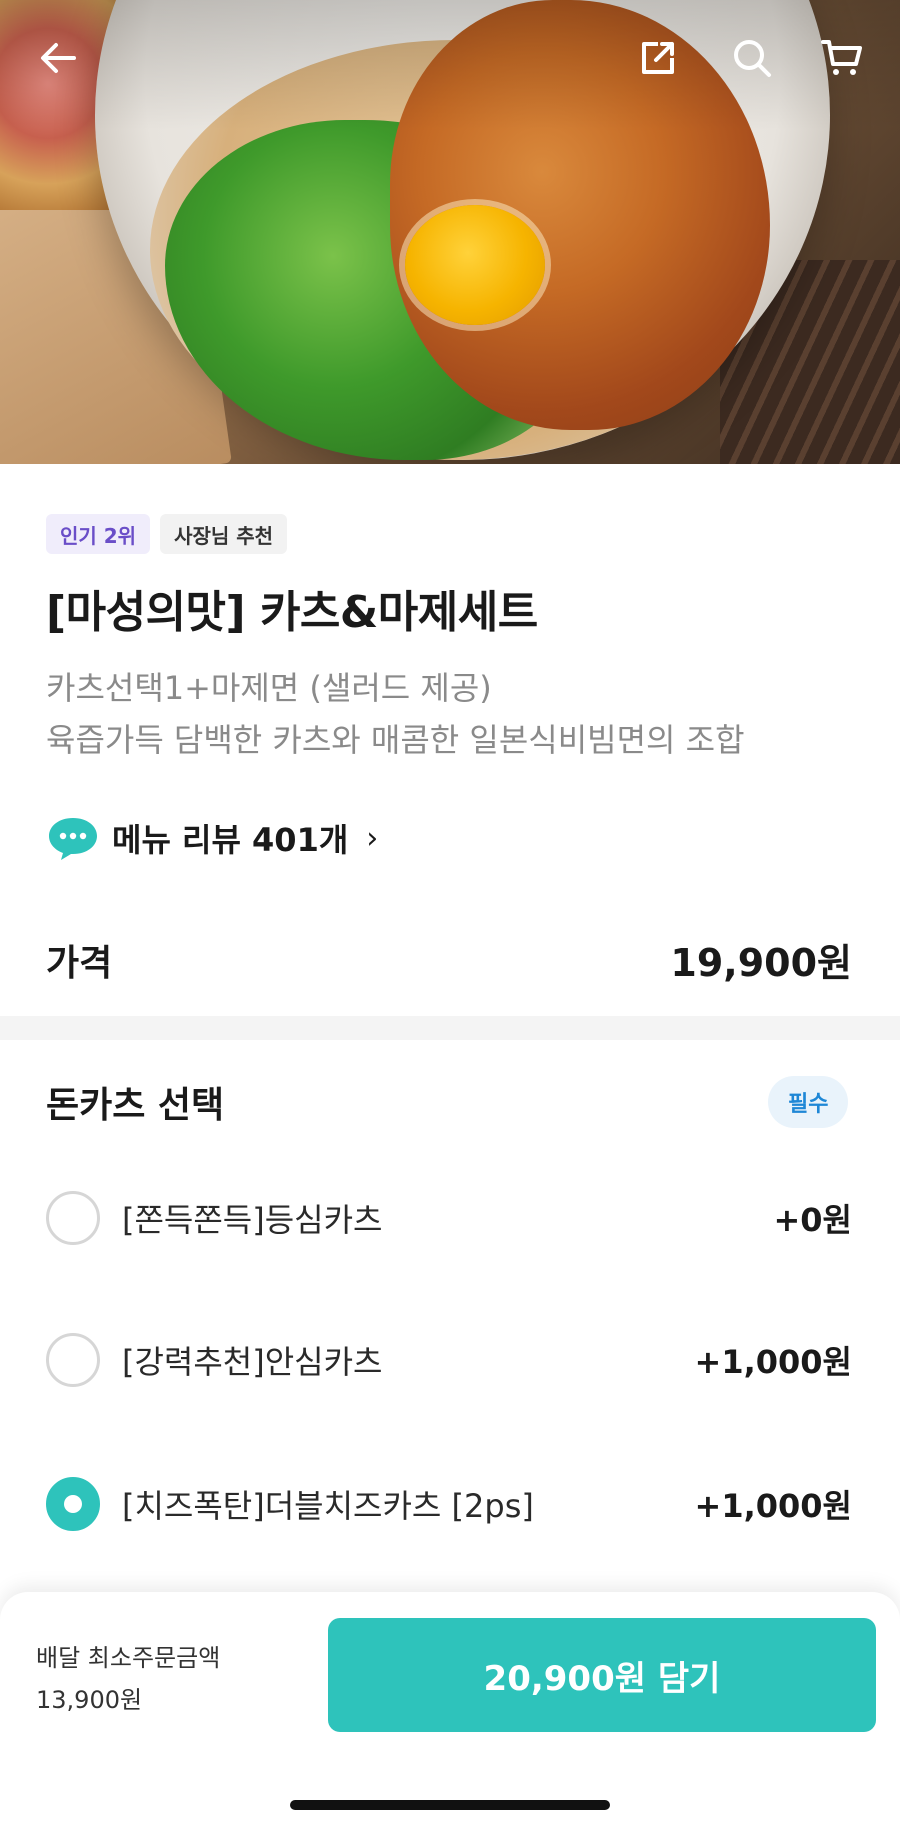  I want to click on option-section-title: 돈카츠 선택, so click(135, 1105).